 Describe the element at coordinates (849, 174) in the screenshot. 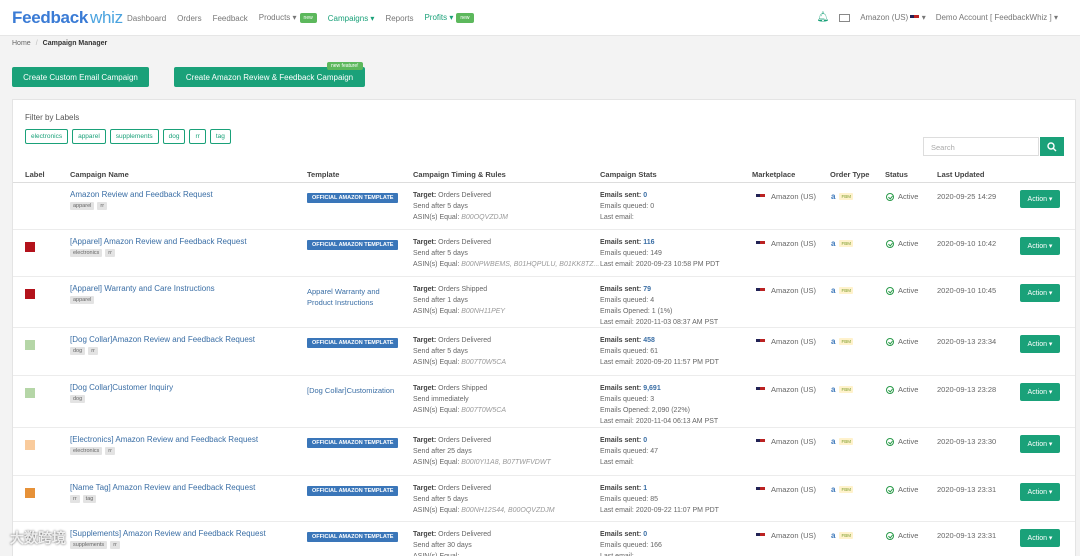

I see `col-order-type: Order Type` at that location.